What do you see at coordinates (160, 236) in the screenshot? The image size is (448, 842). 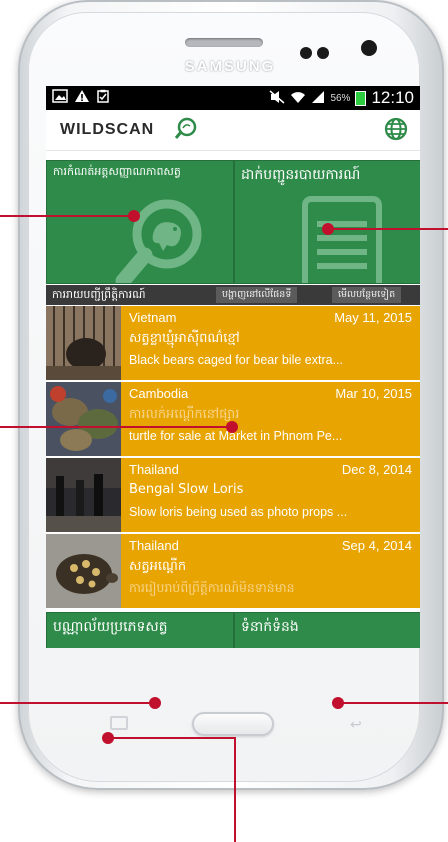 I see `magnifier-animal-icon` at bounding box center [160, 236].